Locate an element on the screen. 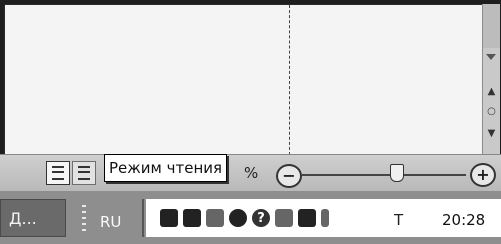  print-layout-button is located at coordinates (58, 173).